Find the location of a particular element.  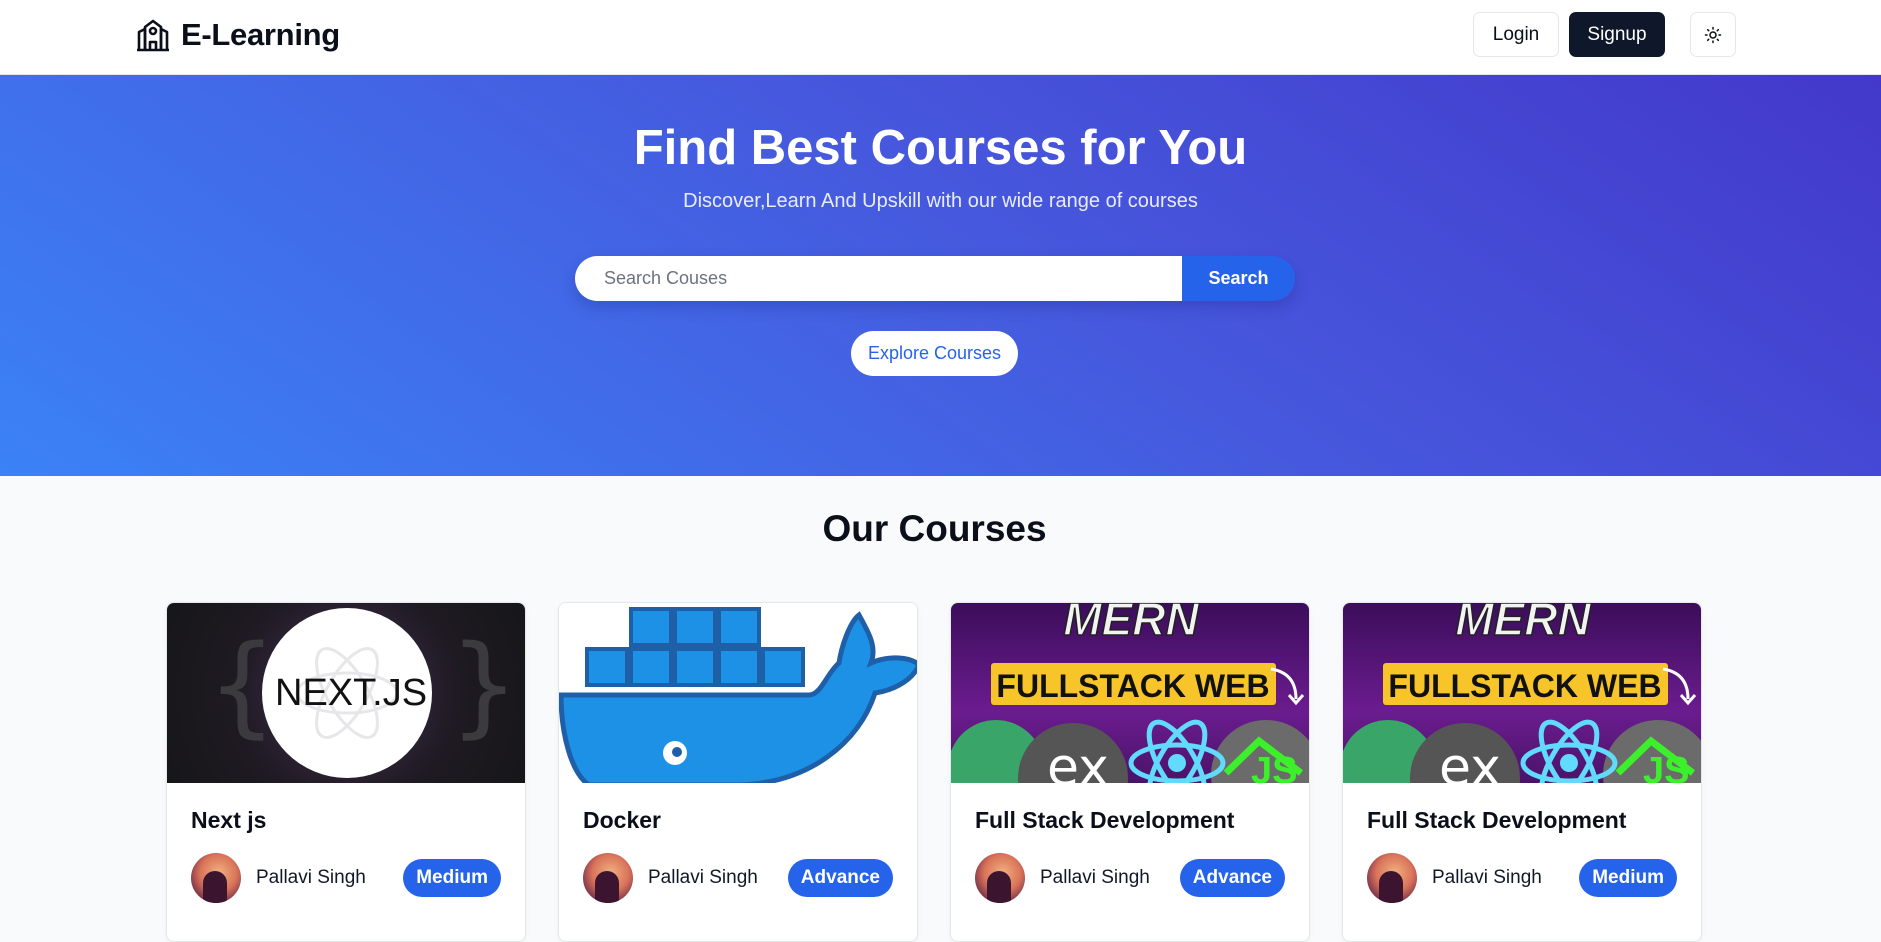

school-icon is located at coordinates (153, 35).